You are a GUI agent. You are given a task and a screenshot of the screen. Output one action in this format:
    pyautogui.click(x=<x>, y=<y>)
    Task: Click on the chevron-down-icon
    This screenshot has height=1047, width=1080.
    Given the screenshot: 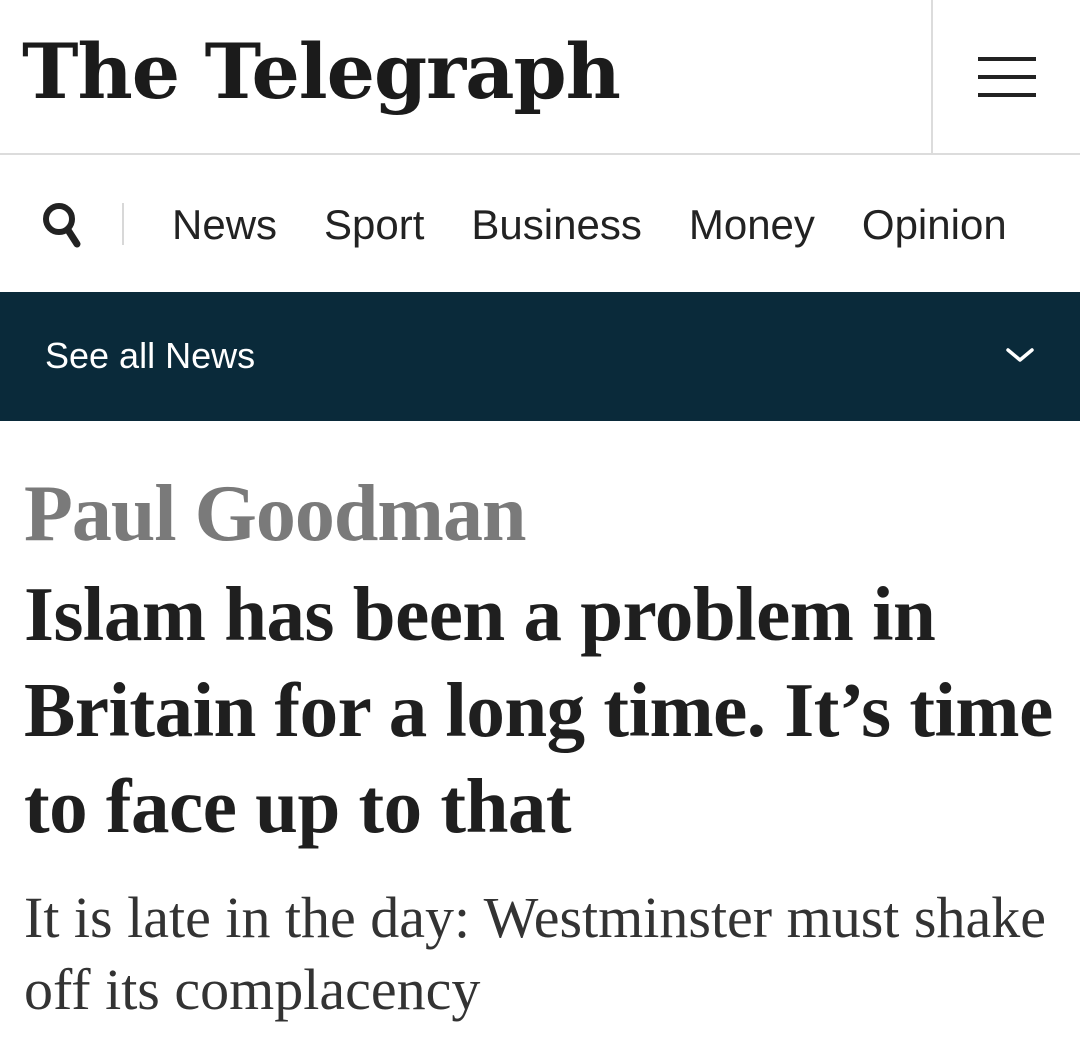 What is the action you would take?
    pyautogui.click(x=1020, y=355)
    